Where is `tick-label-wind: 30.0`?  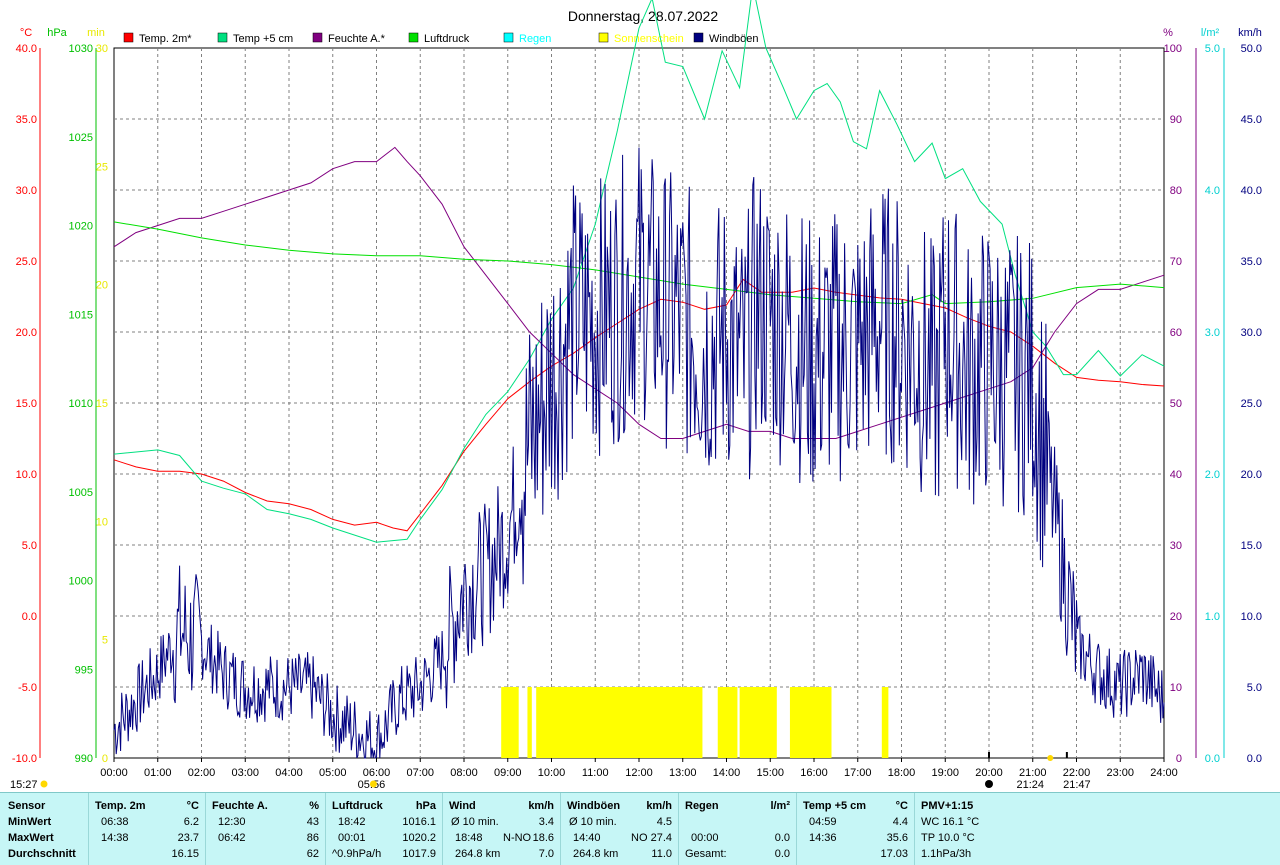 tick-label-wind: 30.0 is located at coordinates (1251, 333).